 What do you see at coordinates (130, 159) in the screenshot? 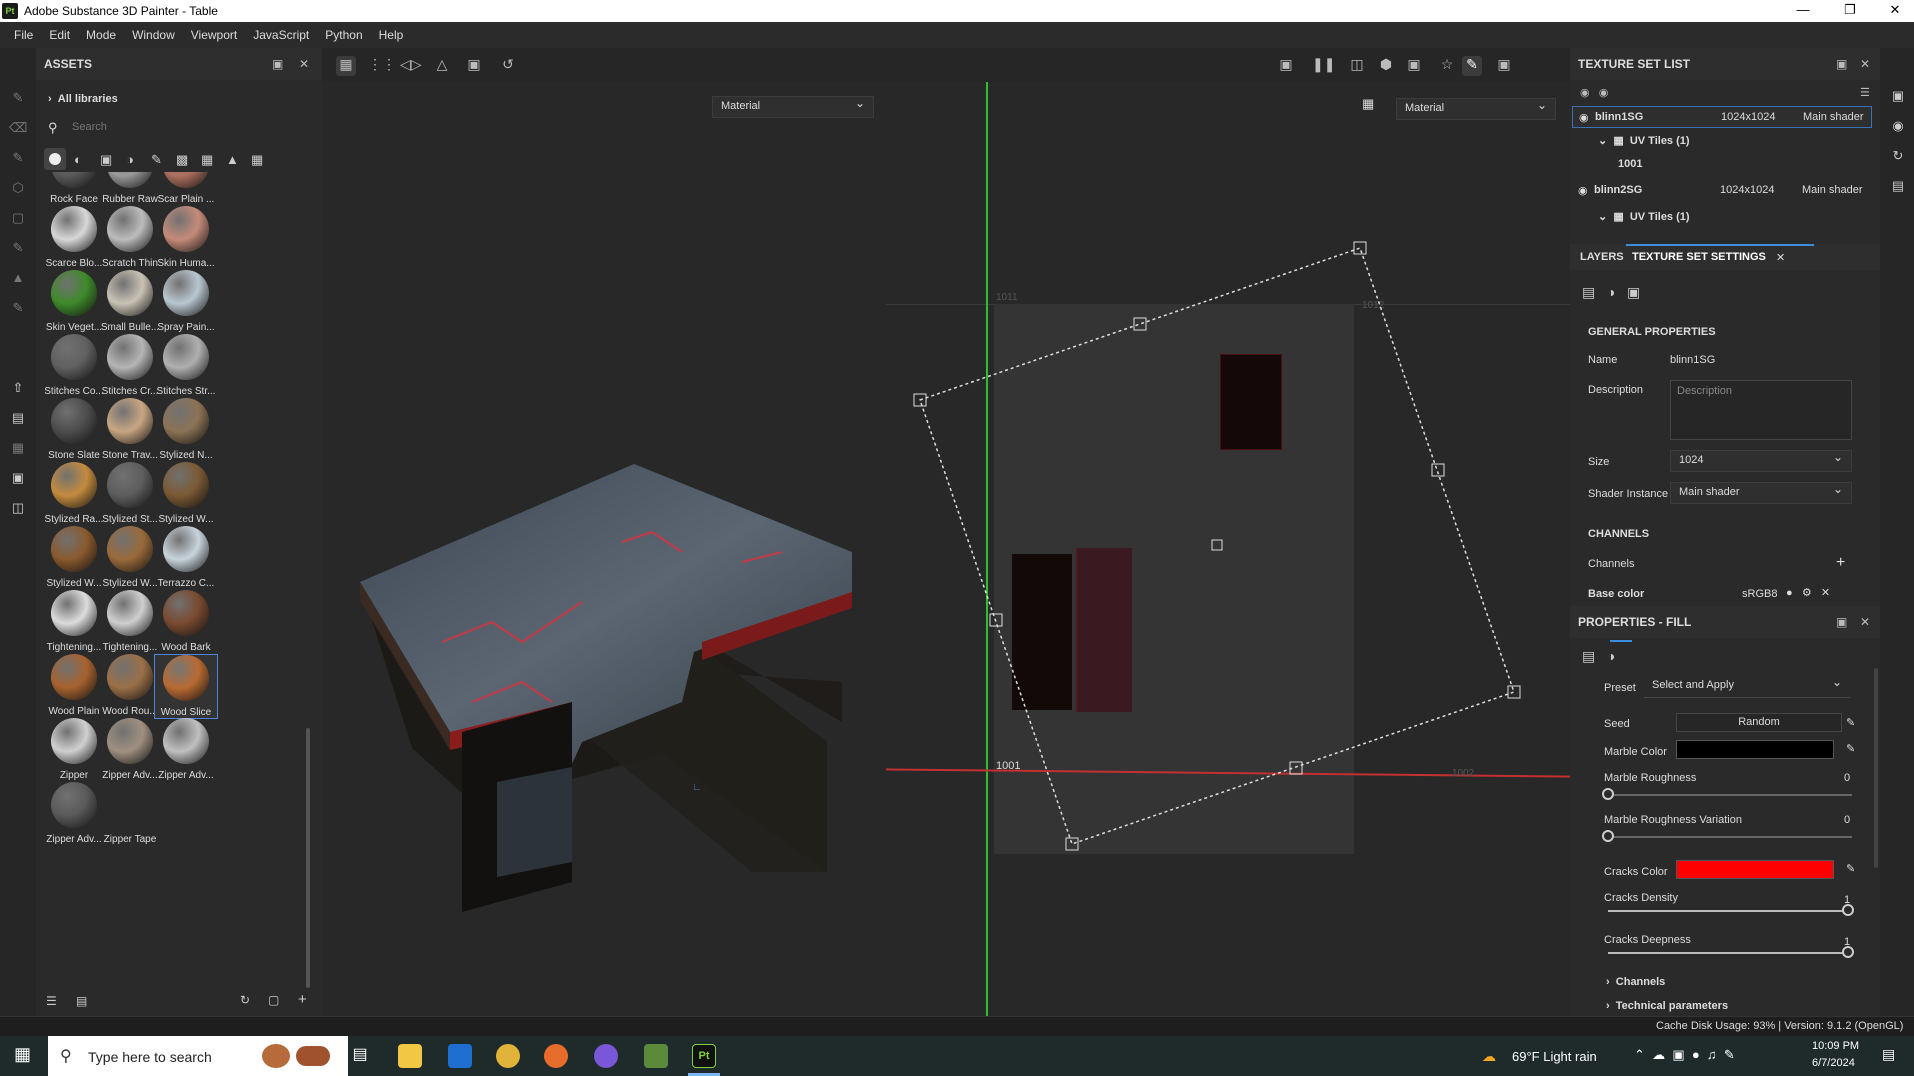
I see `smart-masks-filter-icon: ◑` at bounding box center [130, 159].